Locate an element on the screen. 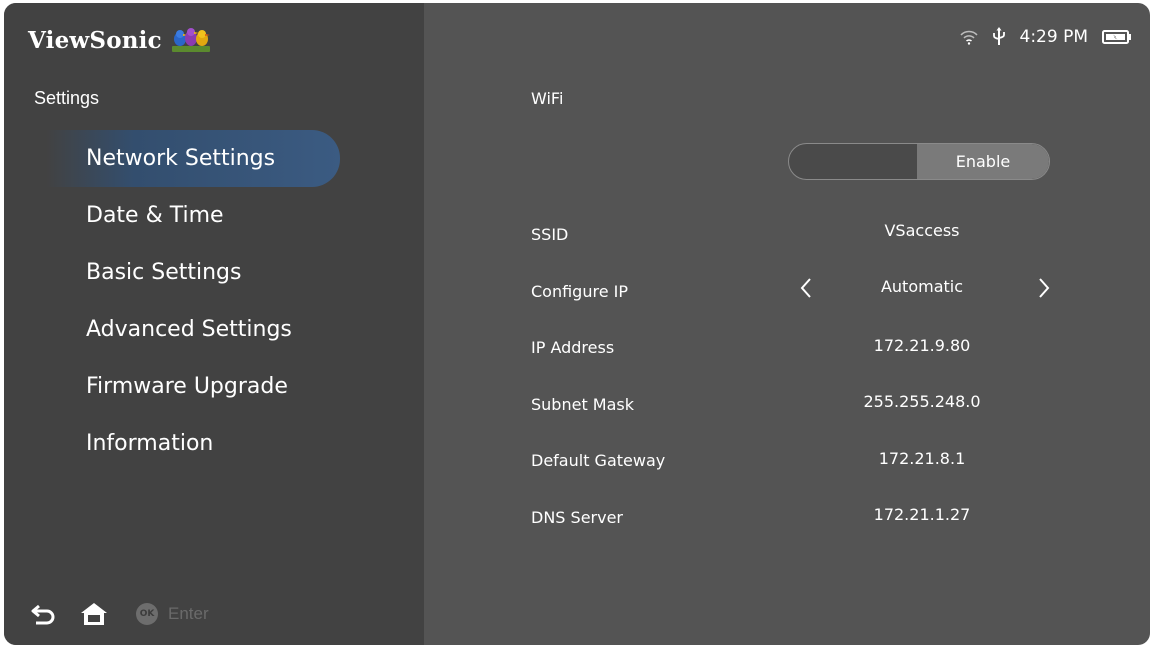  menu-item-information: Information is located at coordinates (214, 443).